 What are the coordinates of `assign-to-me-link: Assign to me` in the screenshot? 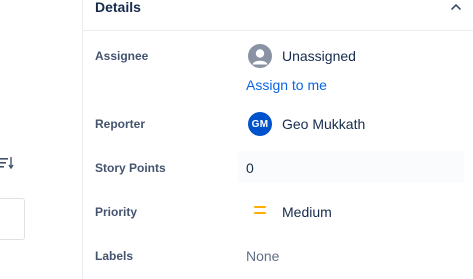 It's located at (286, 85).